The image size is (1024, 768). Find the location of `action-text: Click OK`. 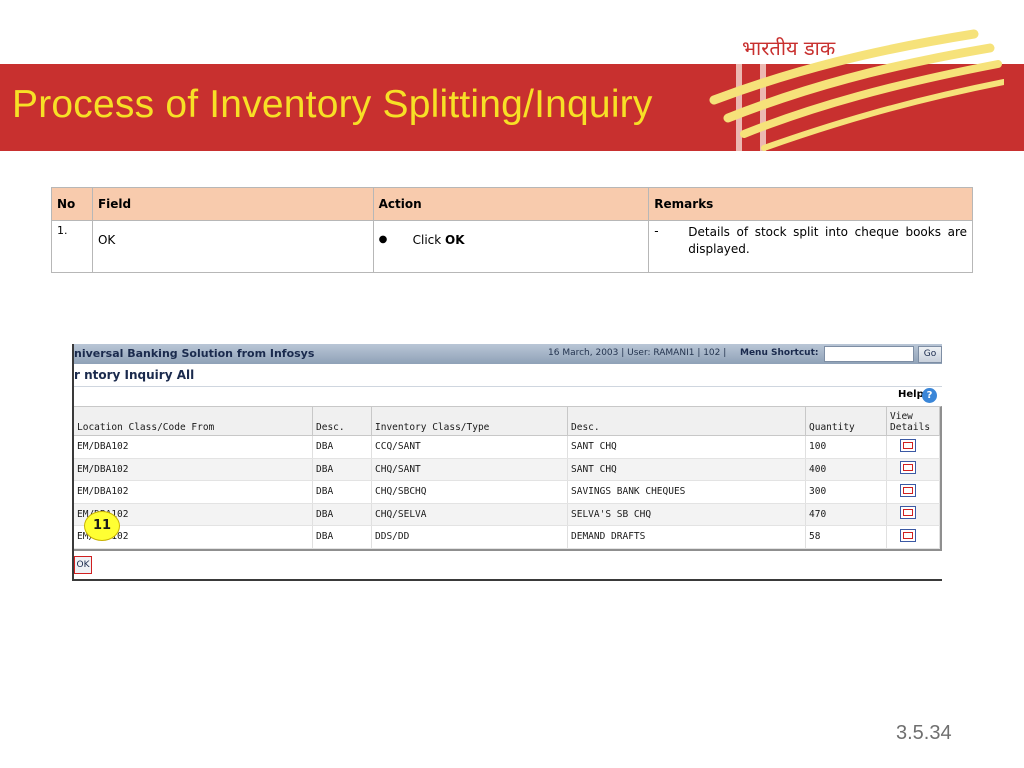

action-text: Click OK is located at coordinates (439, 240).